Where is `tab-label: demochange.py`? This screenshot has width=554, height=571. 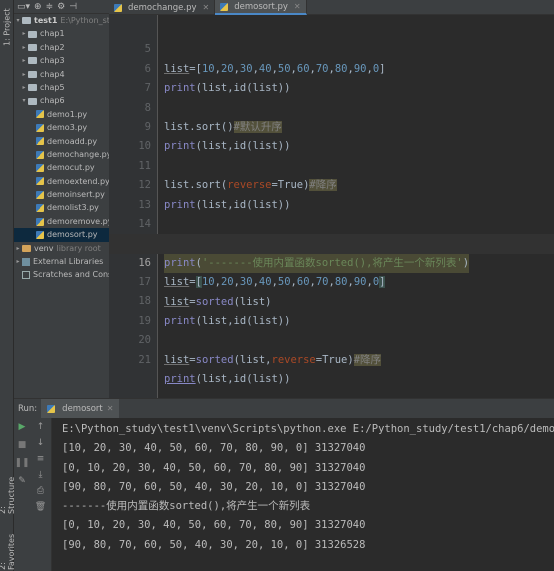
tab-label: demochange.py is located at coordinates (162, 7).